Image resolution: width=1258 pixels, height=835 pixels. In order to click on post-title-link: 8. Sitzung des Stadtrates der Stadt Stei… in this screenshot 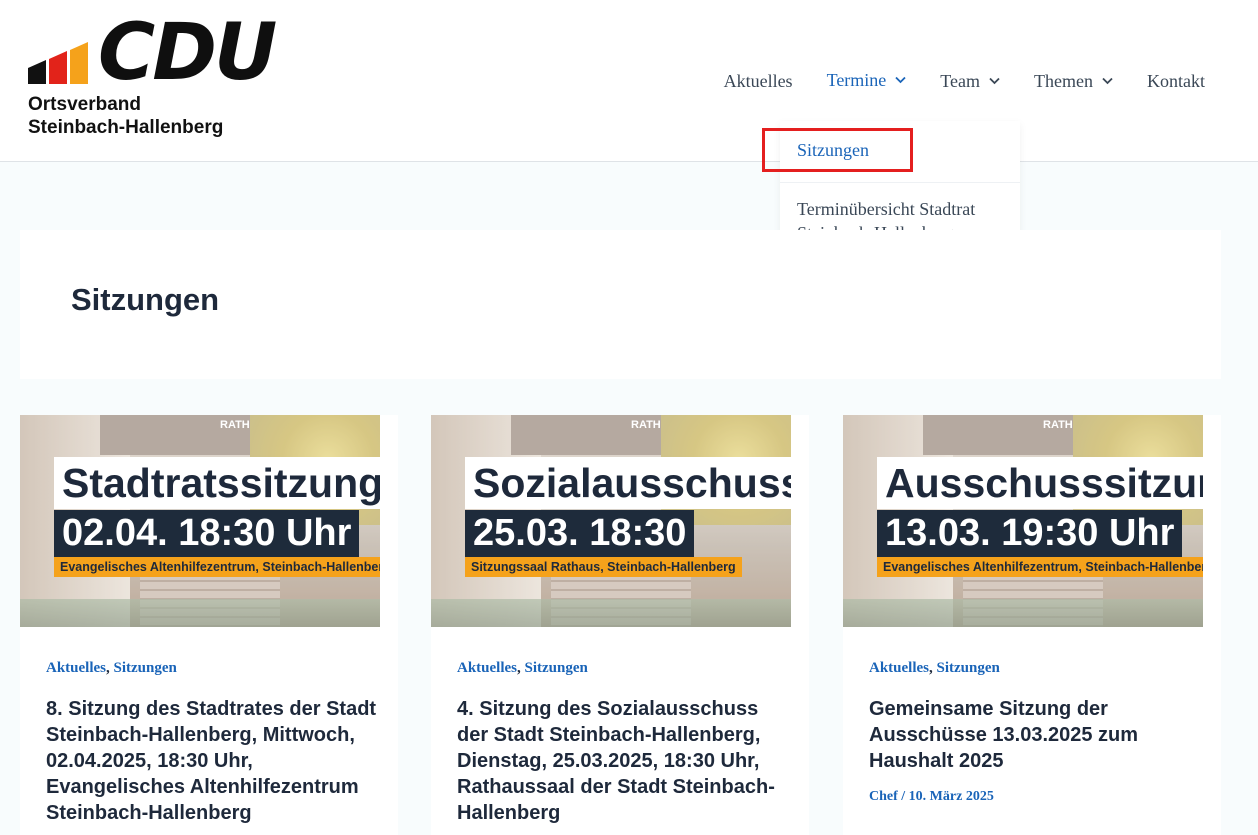, I will do `click(214, 761)`.